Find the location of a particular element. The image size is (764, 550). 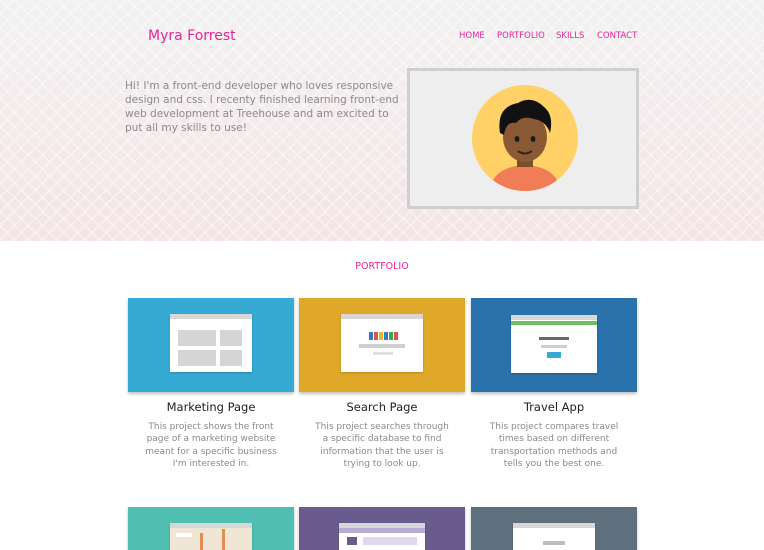

avatar is located at coordinates (525, 138).